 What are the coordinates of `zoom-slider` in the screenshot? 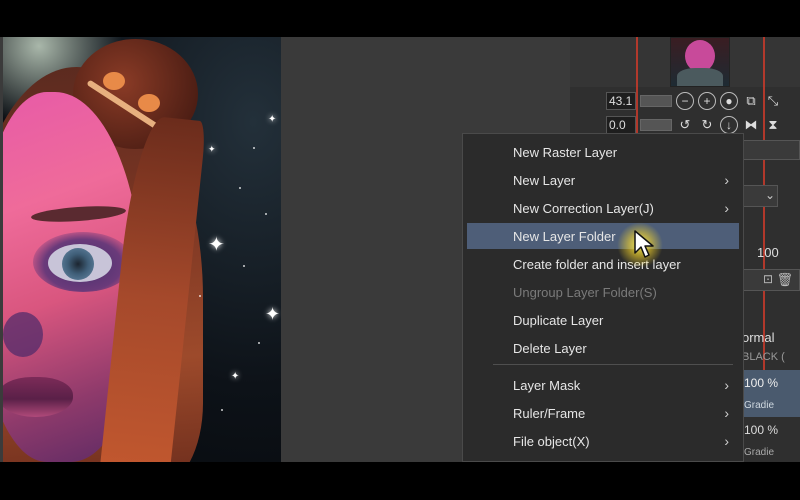 It's located at (656, 101).